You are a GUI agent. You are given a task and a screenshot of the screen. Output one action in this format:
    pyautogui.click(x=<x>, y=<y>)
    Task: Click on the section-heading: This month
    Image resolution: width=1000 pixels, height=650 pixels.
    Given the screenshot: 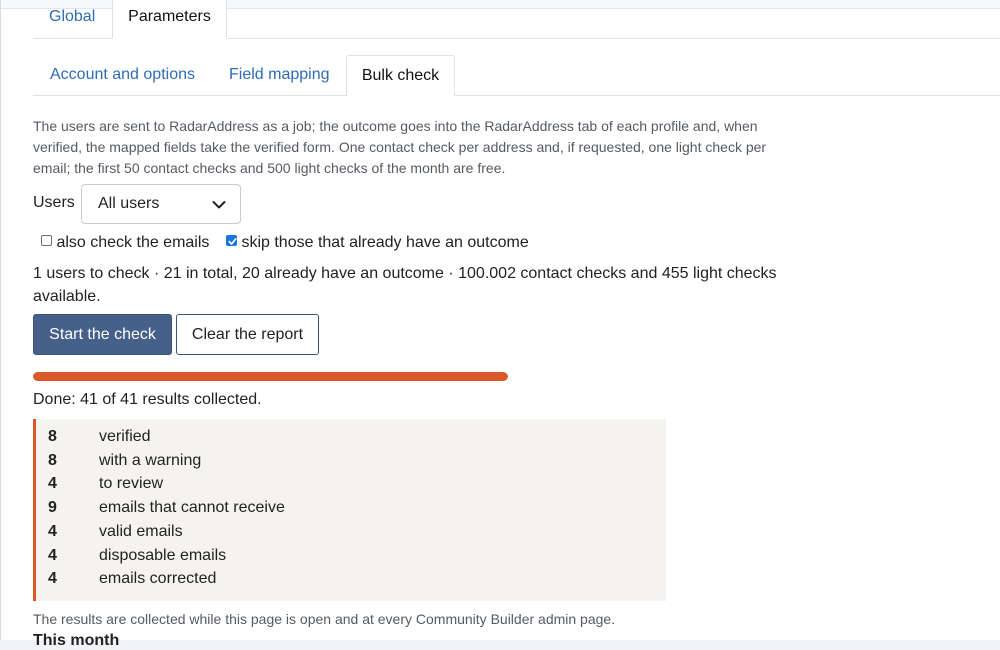 What is the action you would take?
    pyautogui.click(x=76, y=640)
    